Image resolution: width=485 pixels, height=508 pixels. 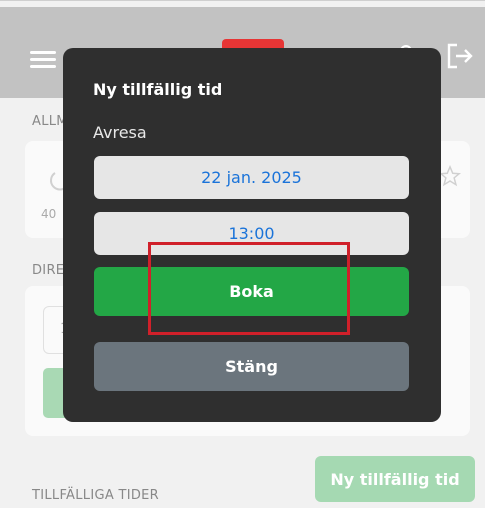 What do you see at coordinates (450, 176) in the screenshot?
I see `star-icon` at bounding box center [450, 176].